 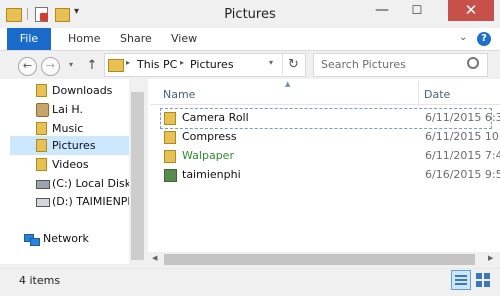 What do you see at coordinates (170, 175) in the screenshot?
I see `image-file-icon` at bounding box center [170, 175].